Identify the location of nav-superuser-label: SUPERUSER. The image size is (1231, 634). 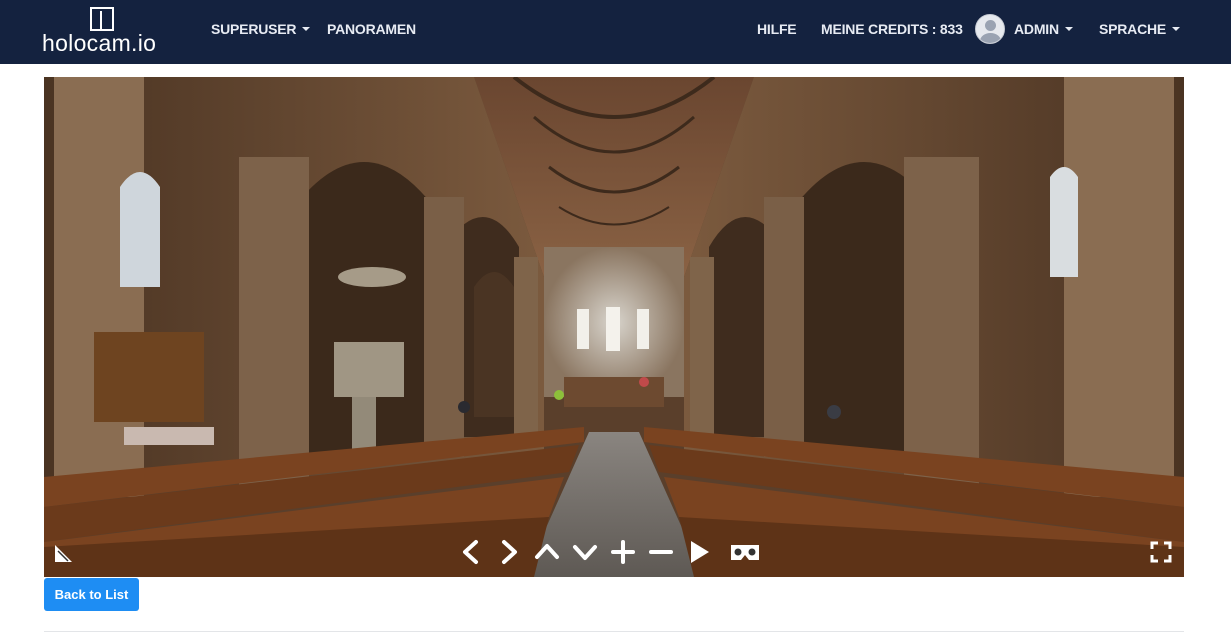
(254, 29).